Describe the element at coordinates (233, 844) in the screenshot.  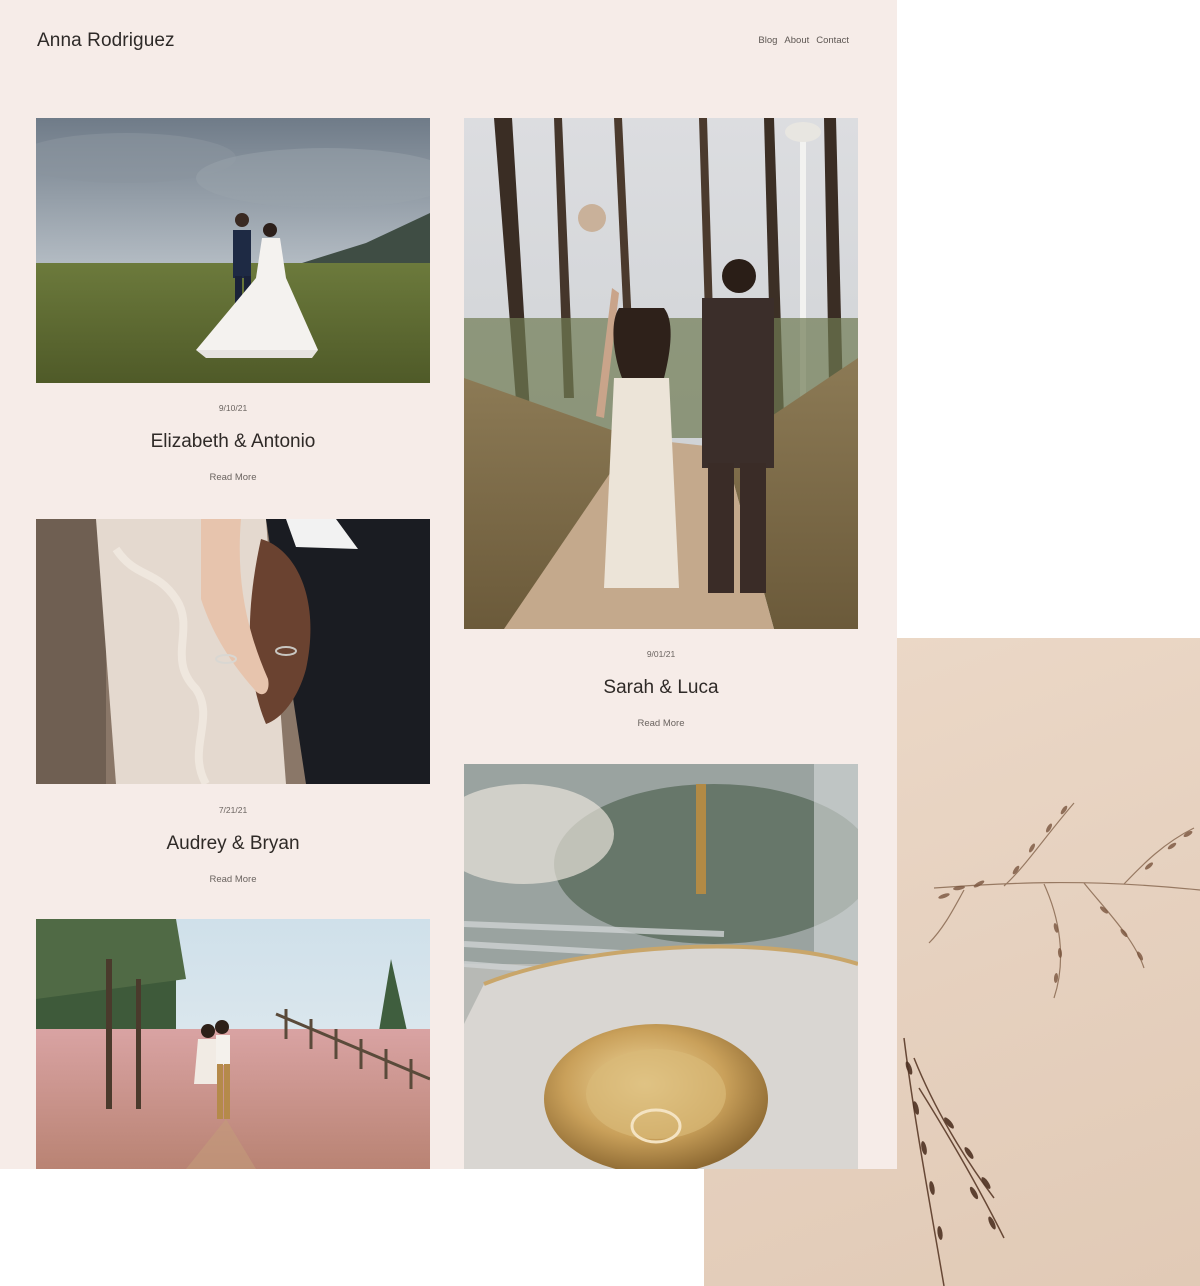
I see `post-title: Audrey & Bryan` at that location.